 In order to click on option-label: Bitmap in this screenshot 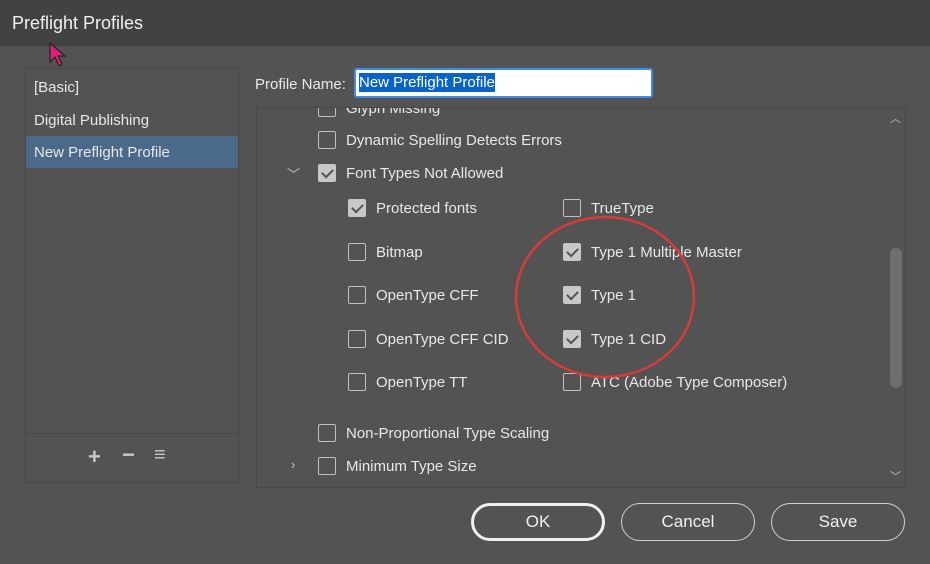, I will do `click(399, 252)`.